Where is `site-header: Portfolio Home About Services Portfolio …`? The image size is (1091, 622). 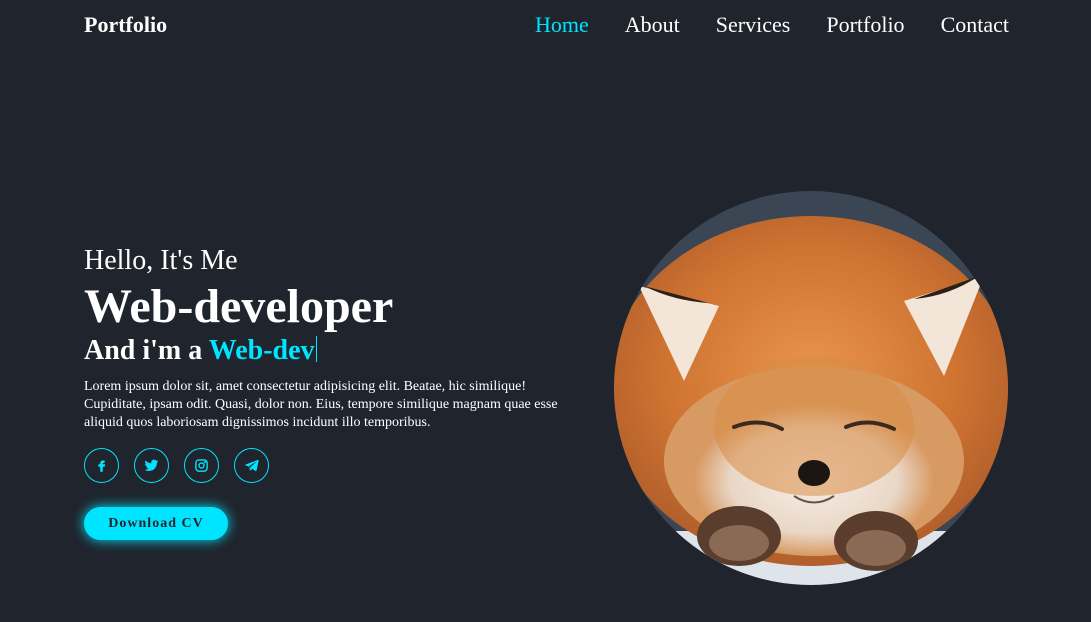 site-header: Portfolio Home About Services Portfolio … is located at coordinates (545, 25).